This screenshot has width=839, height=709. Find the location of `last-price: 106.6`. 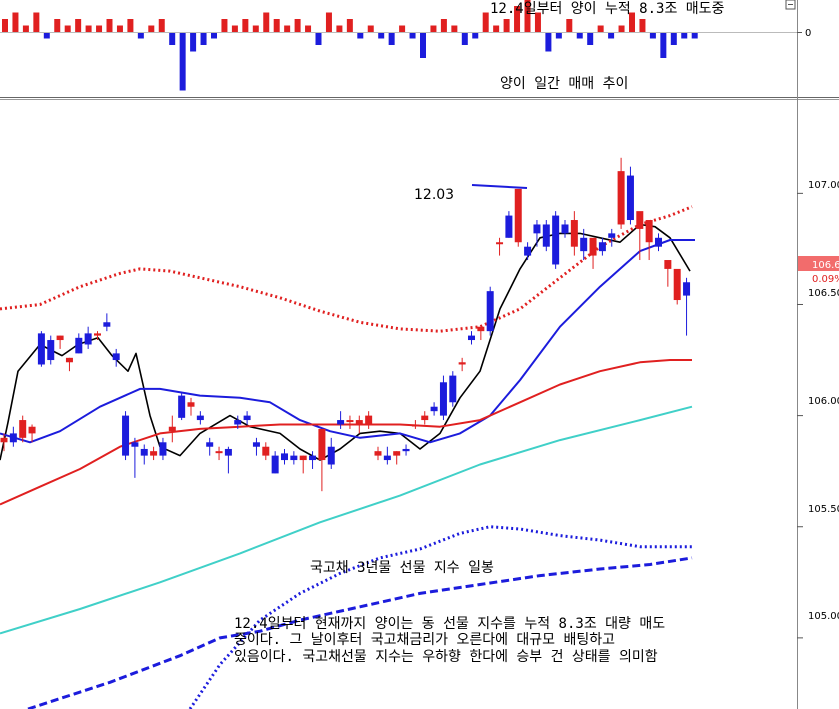

last-price: 106.6 is located at coordinates (825, 265).